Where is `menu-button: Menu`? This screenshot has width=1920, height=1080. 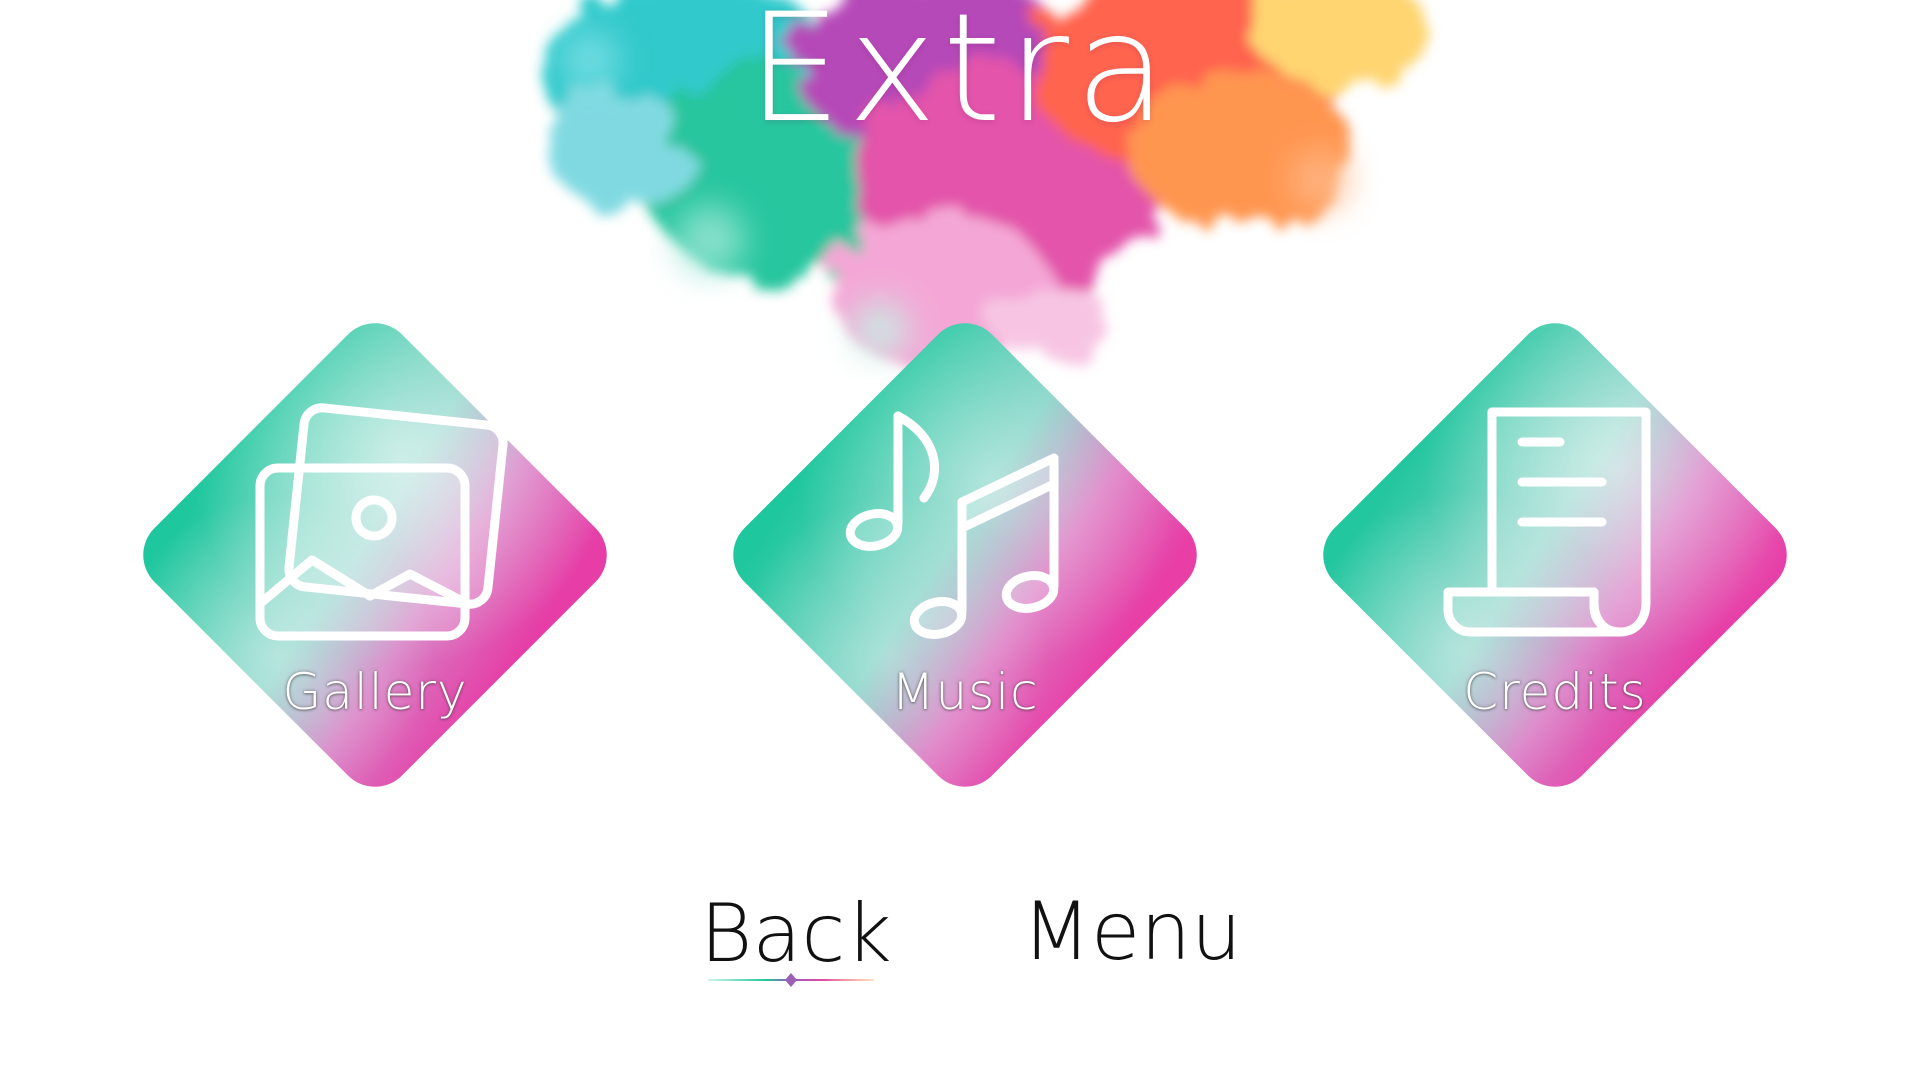
menu-button: Menu is located at coordinates (1132, 932).